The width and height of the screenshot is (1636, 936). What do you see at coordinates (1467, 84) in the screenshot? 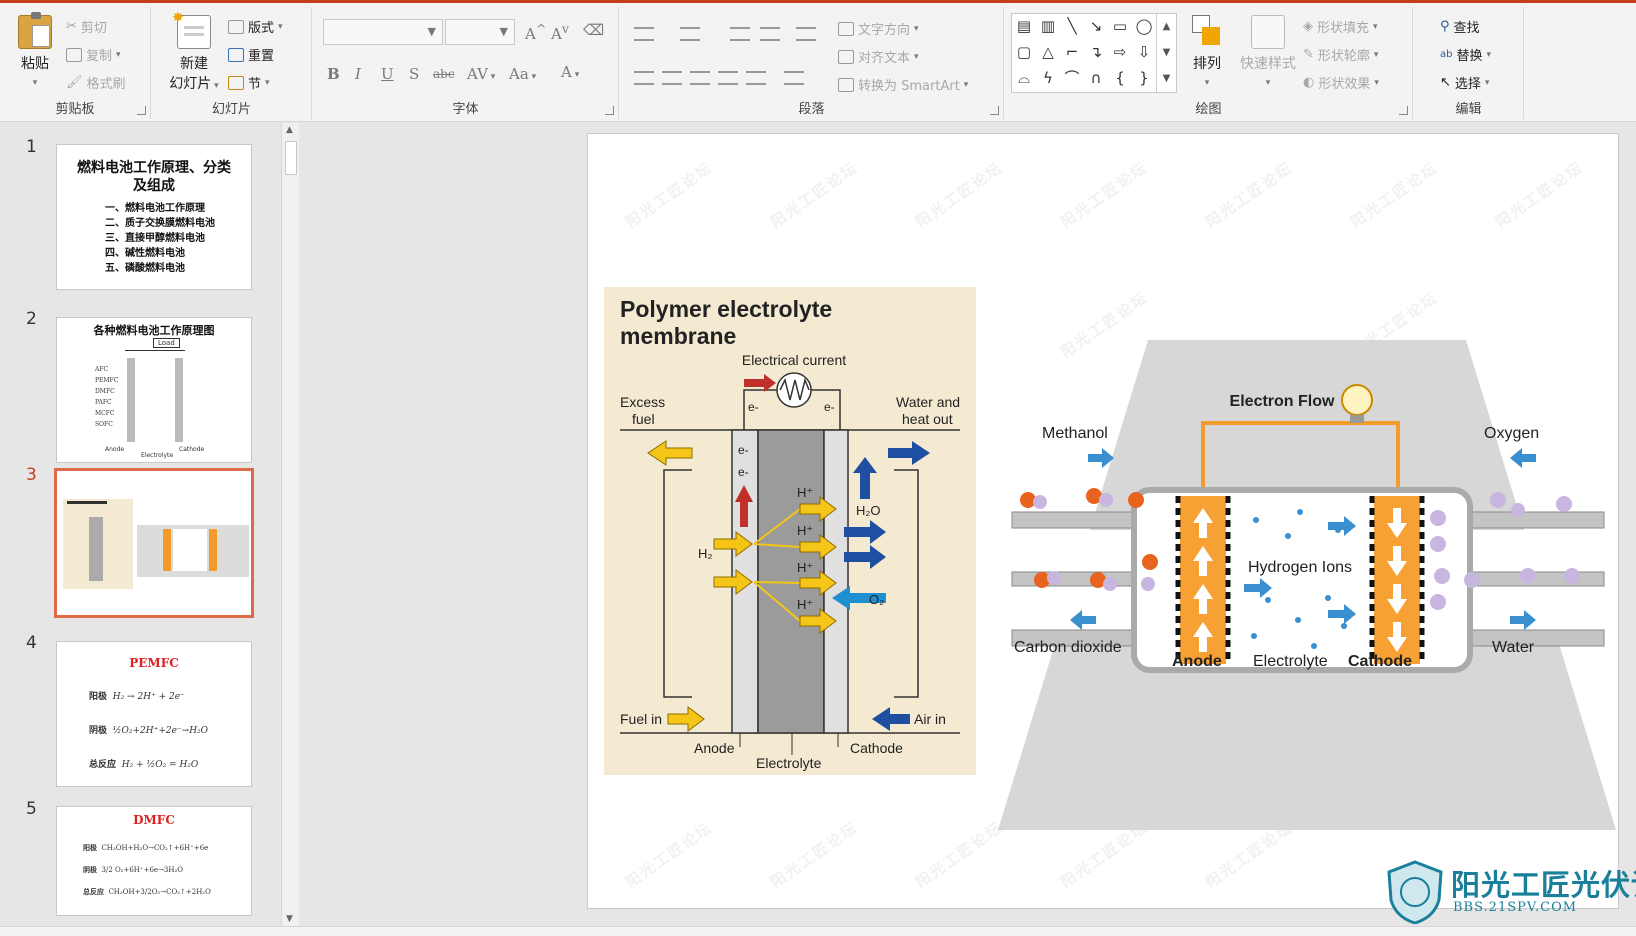
I see `select-label: 选择` at bounding box center [1467, 84].